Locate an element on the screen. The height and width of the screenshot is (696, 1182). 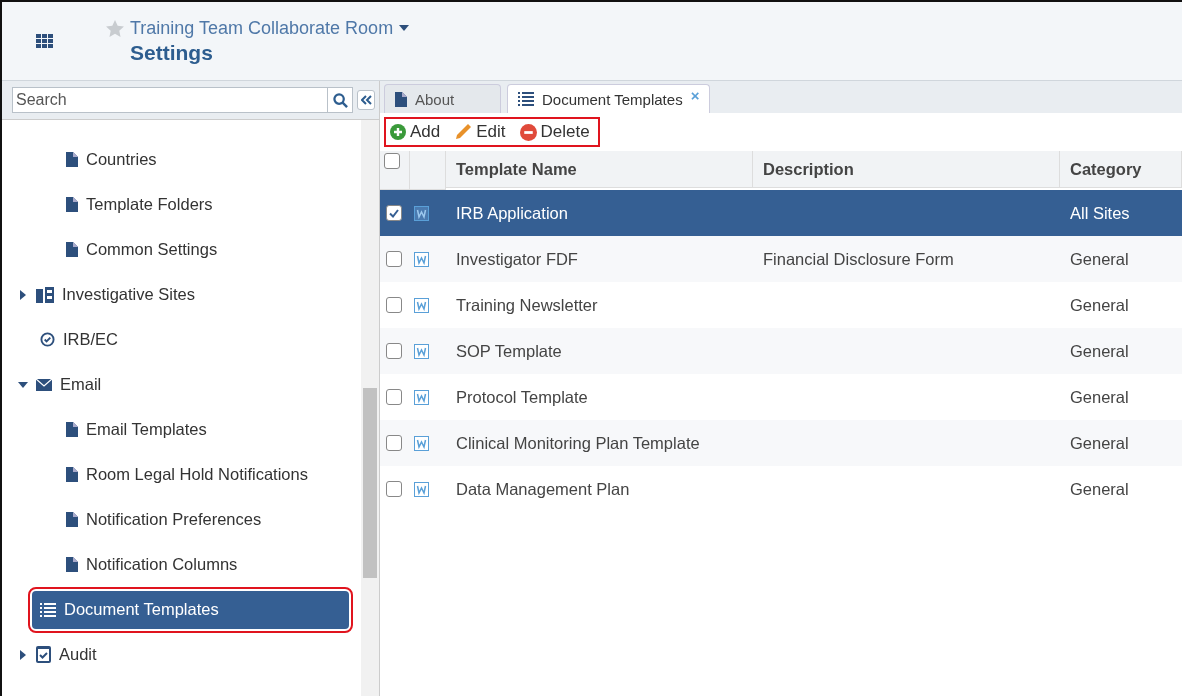
page-title: Settings is located at coordinates (171, 52).